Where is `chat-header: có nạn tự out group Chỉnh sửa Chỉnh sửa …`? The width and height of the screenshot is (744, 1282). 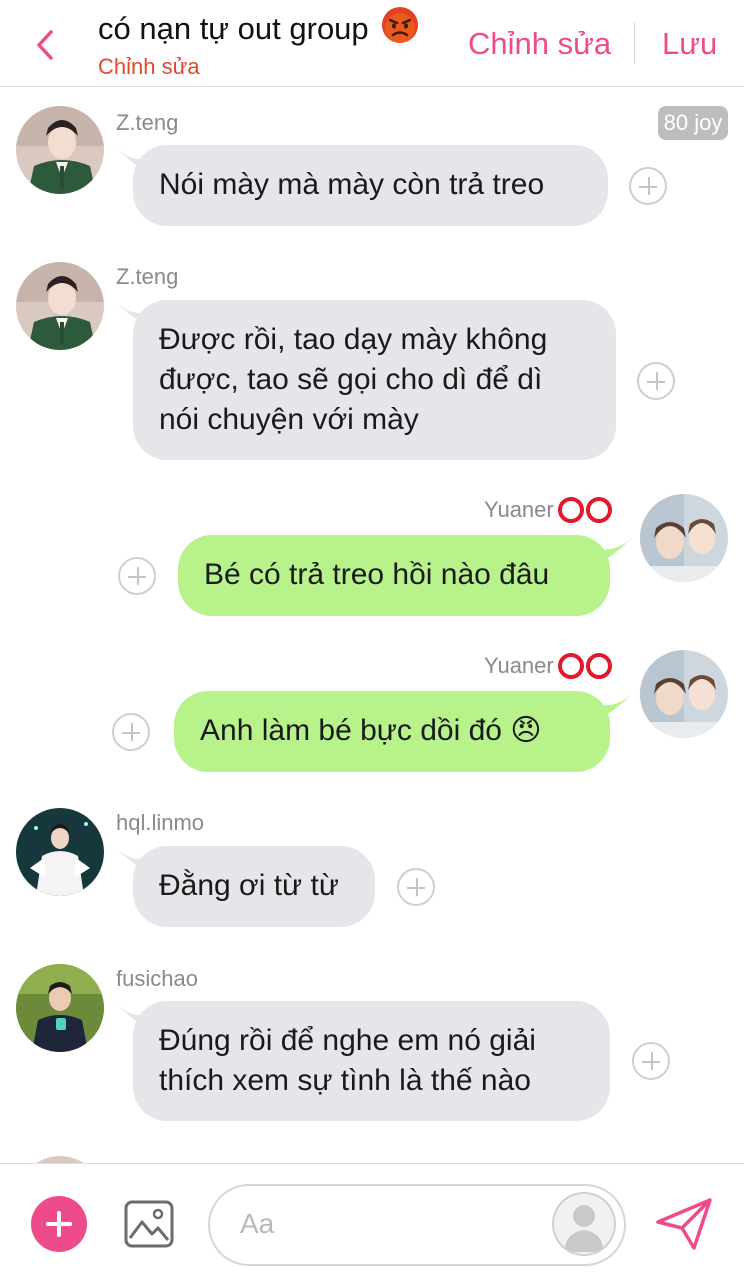
chat-header: có nạn tự out group Chỉnh sửa Chỉnh sửa … is located at coordinates (372, 43).